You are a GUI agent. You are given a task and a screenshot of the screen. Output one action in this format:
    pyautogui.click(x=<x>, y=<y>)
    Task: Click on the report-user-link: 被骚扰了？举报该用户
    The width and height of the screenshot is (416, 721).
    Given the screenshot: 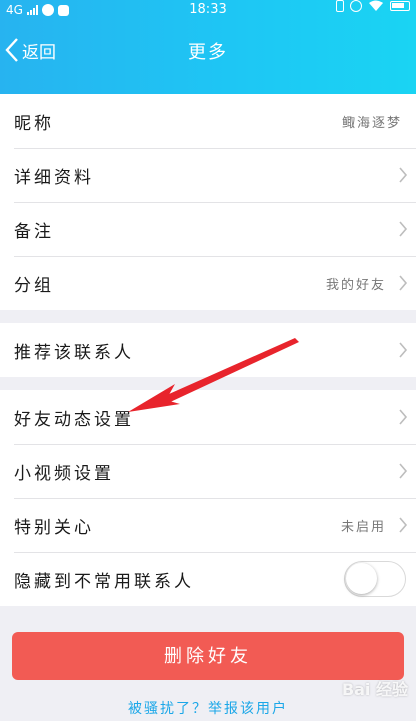 What is the action you would take?
    pyautogui.click(x=208, y=708)
    